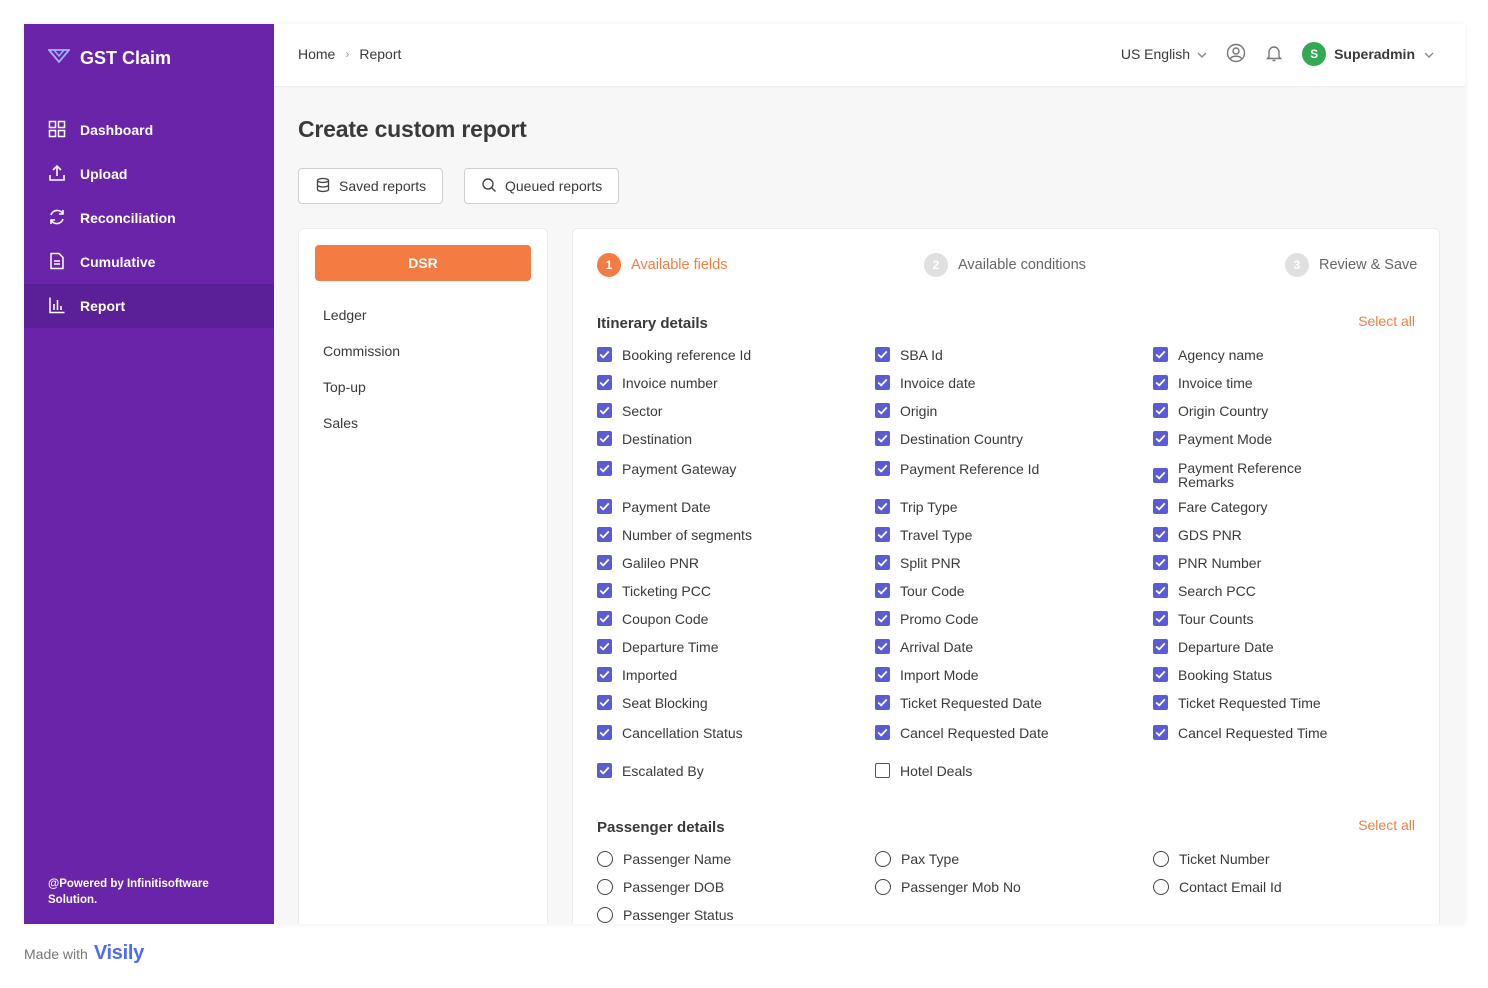  Describe the element at coordinates (1010, 354) in the screenshot. I see `itinerary-field: SBA Id` at that location.